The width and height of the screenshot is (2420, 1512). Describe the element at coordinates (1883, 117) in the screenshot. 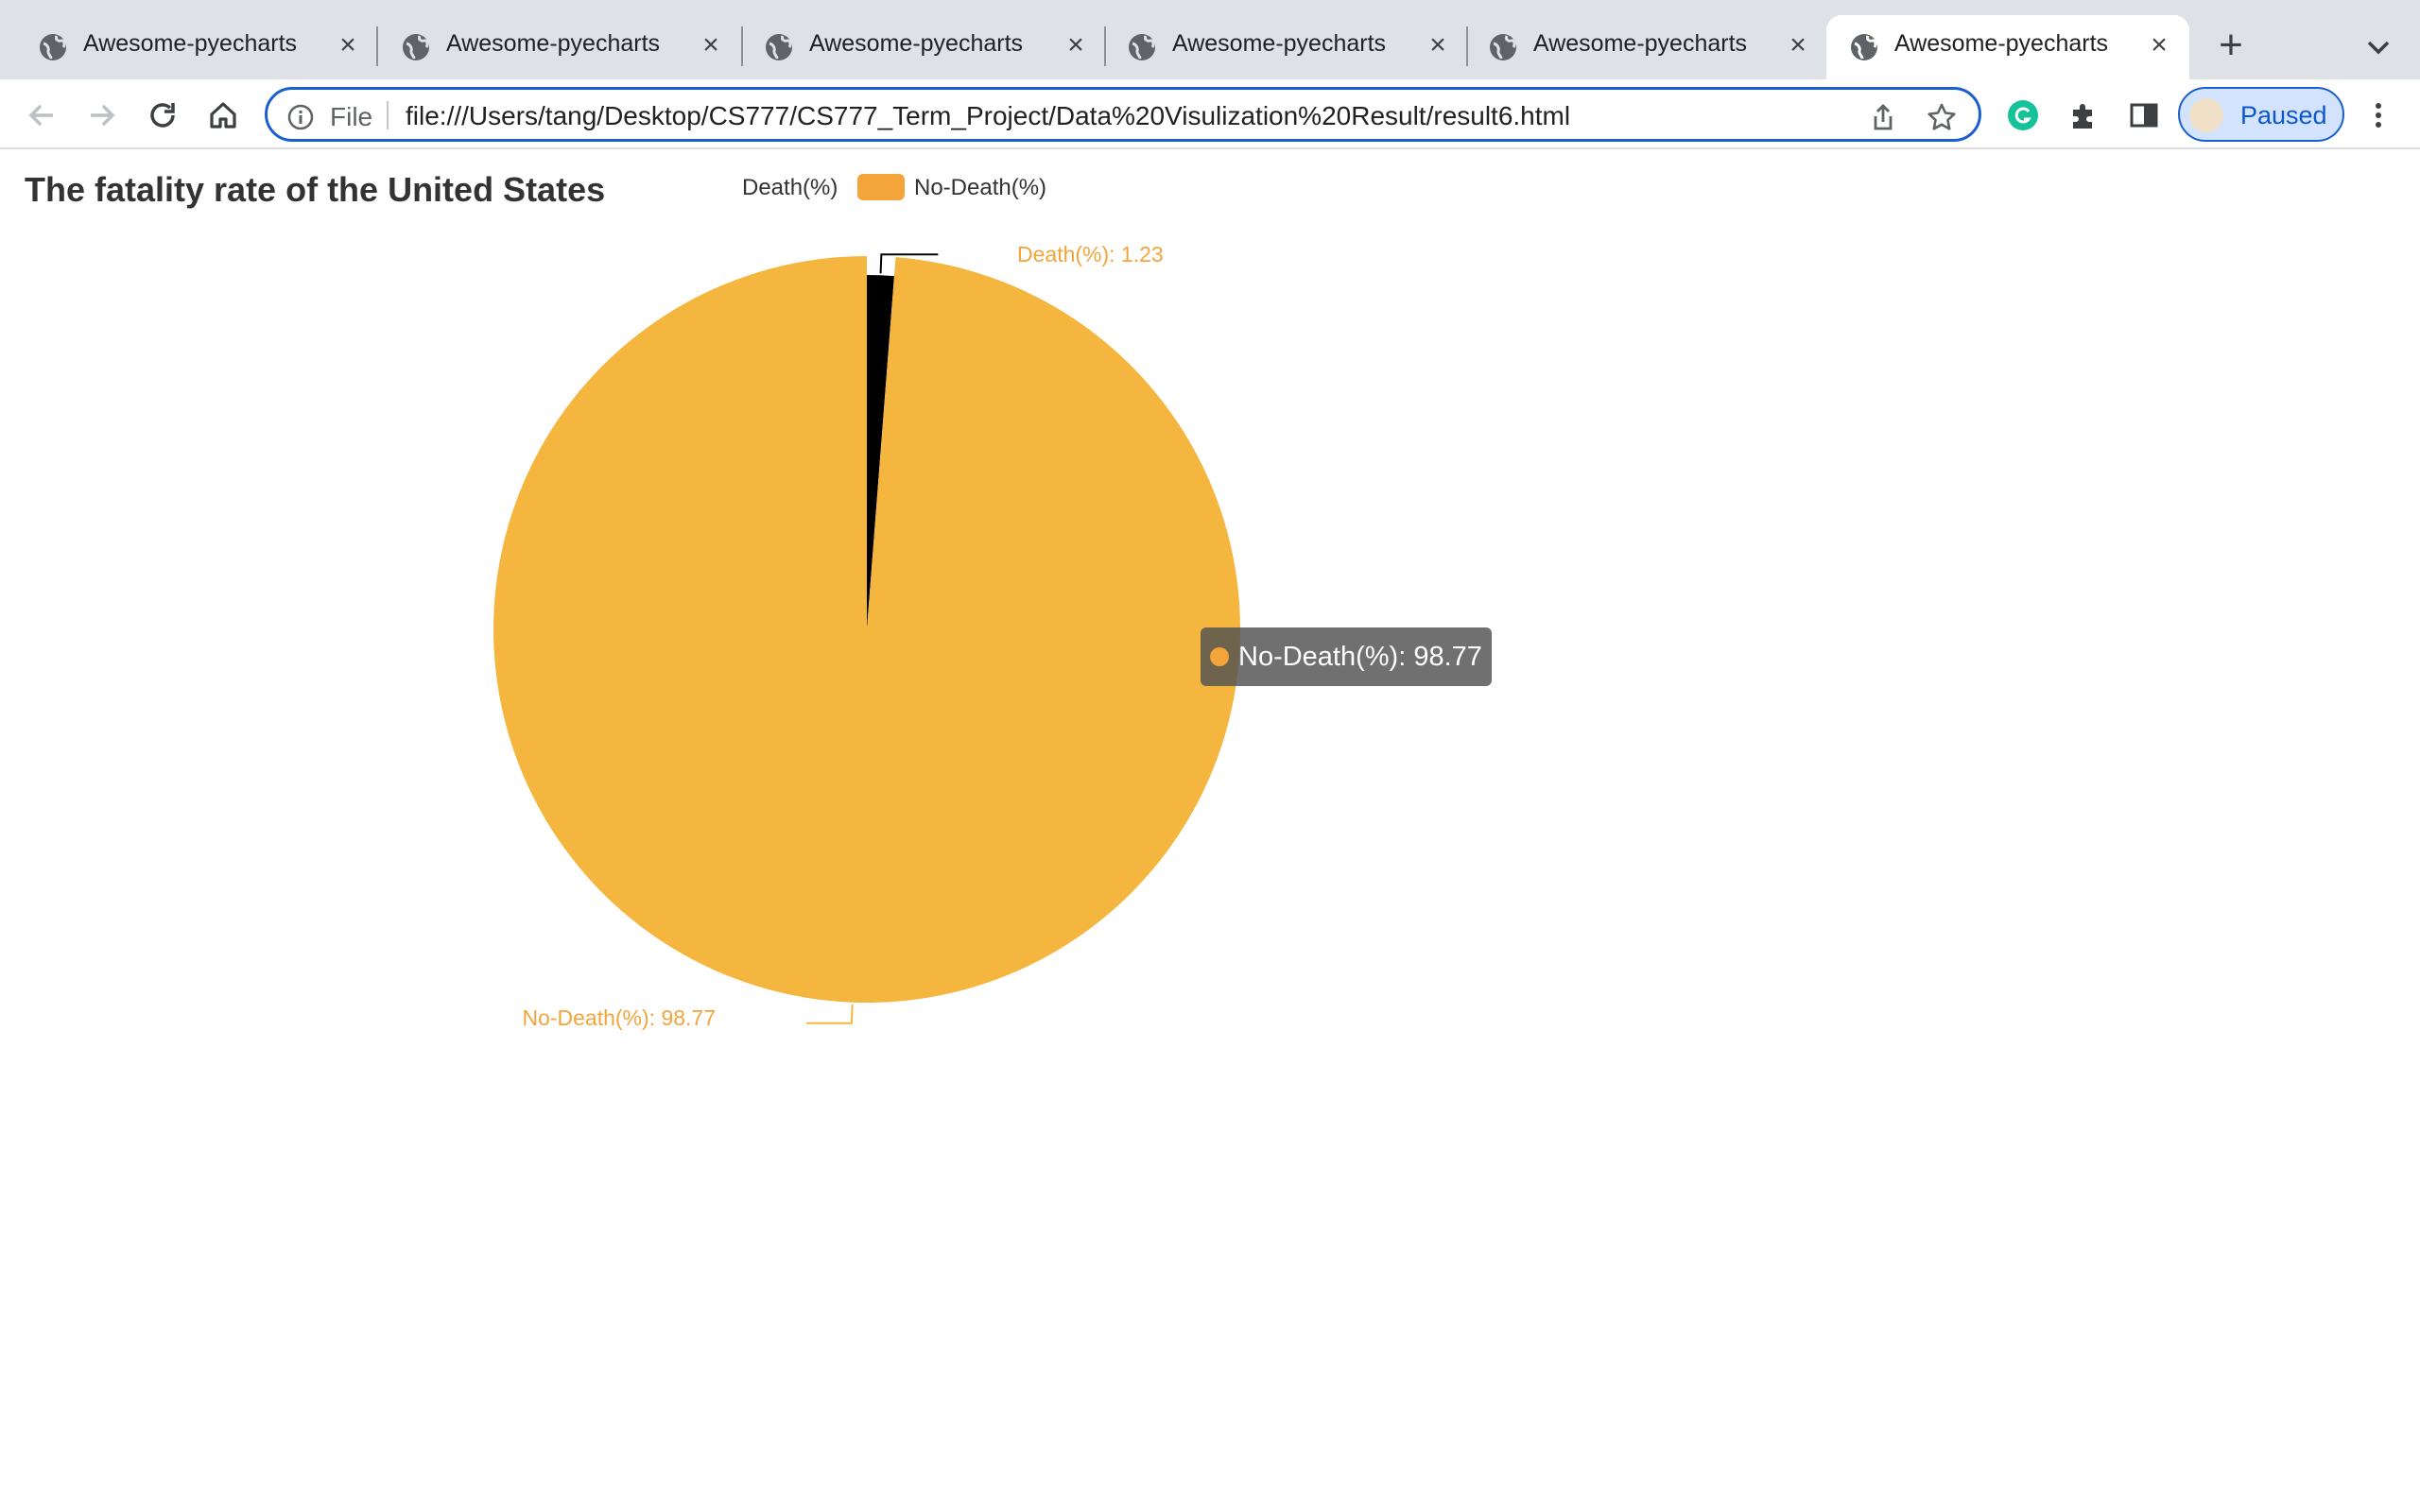

I see `share-icon` at that location.